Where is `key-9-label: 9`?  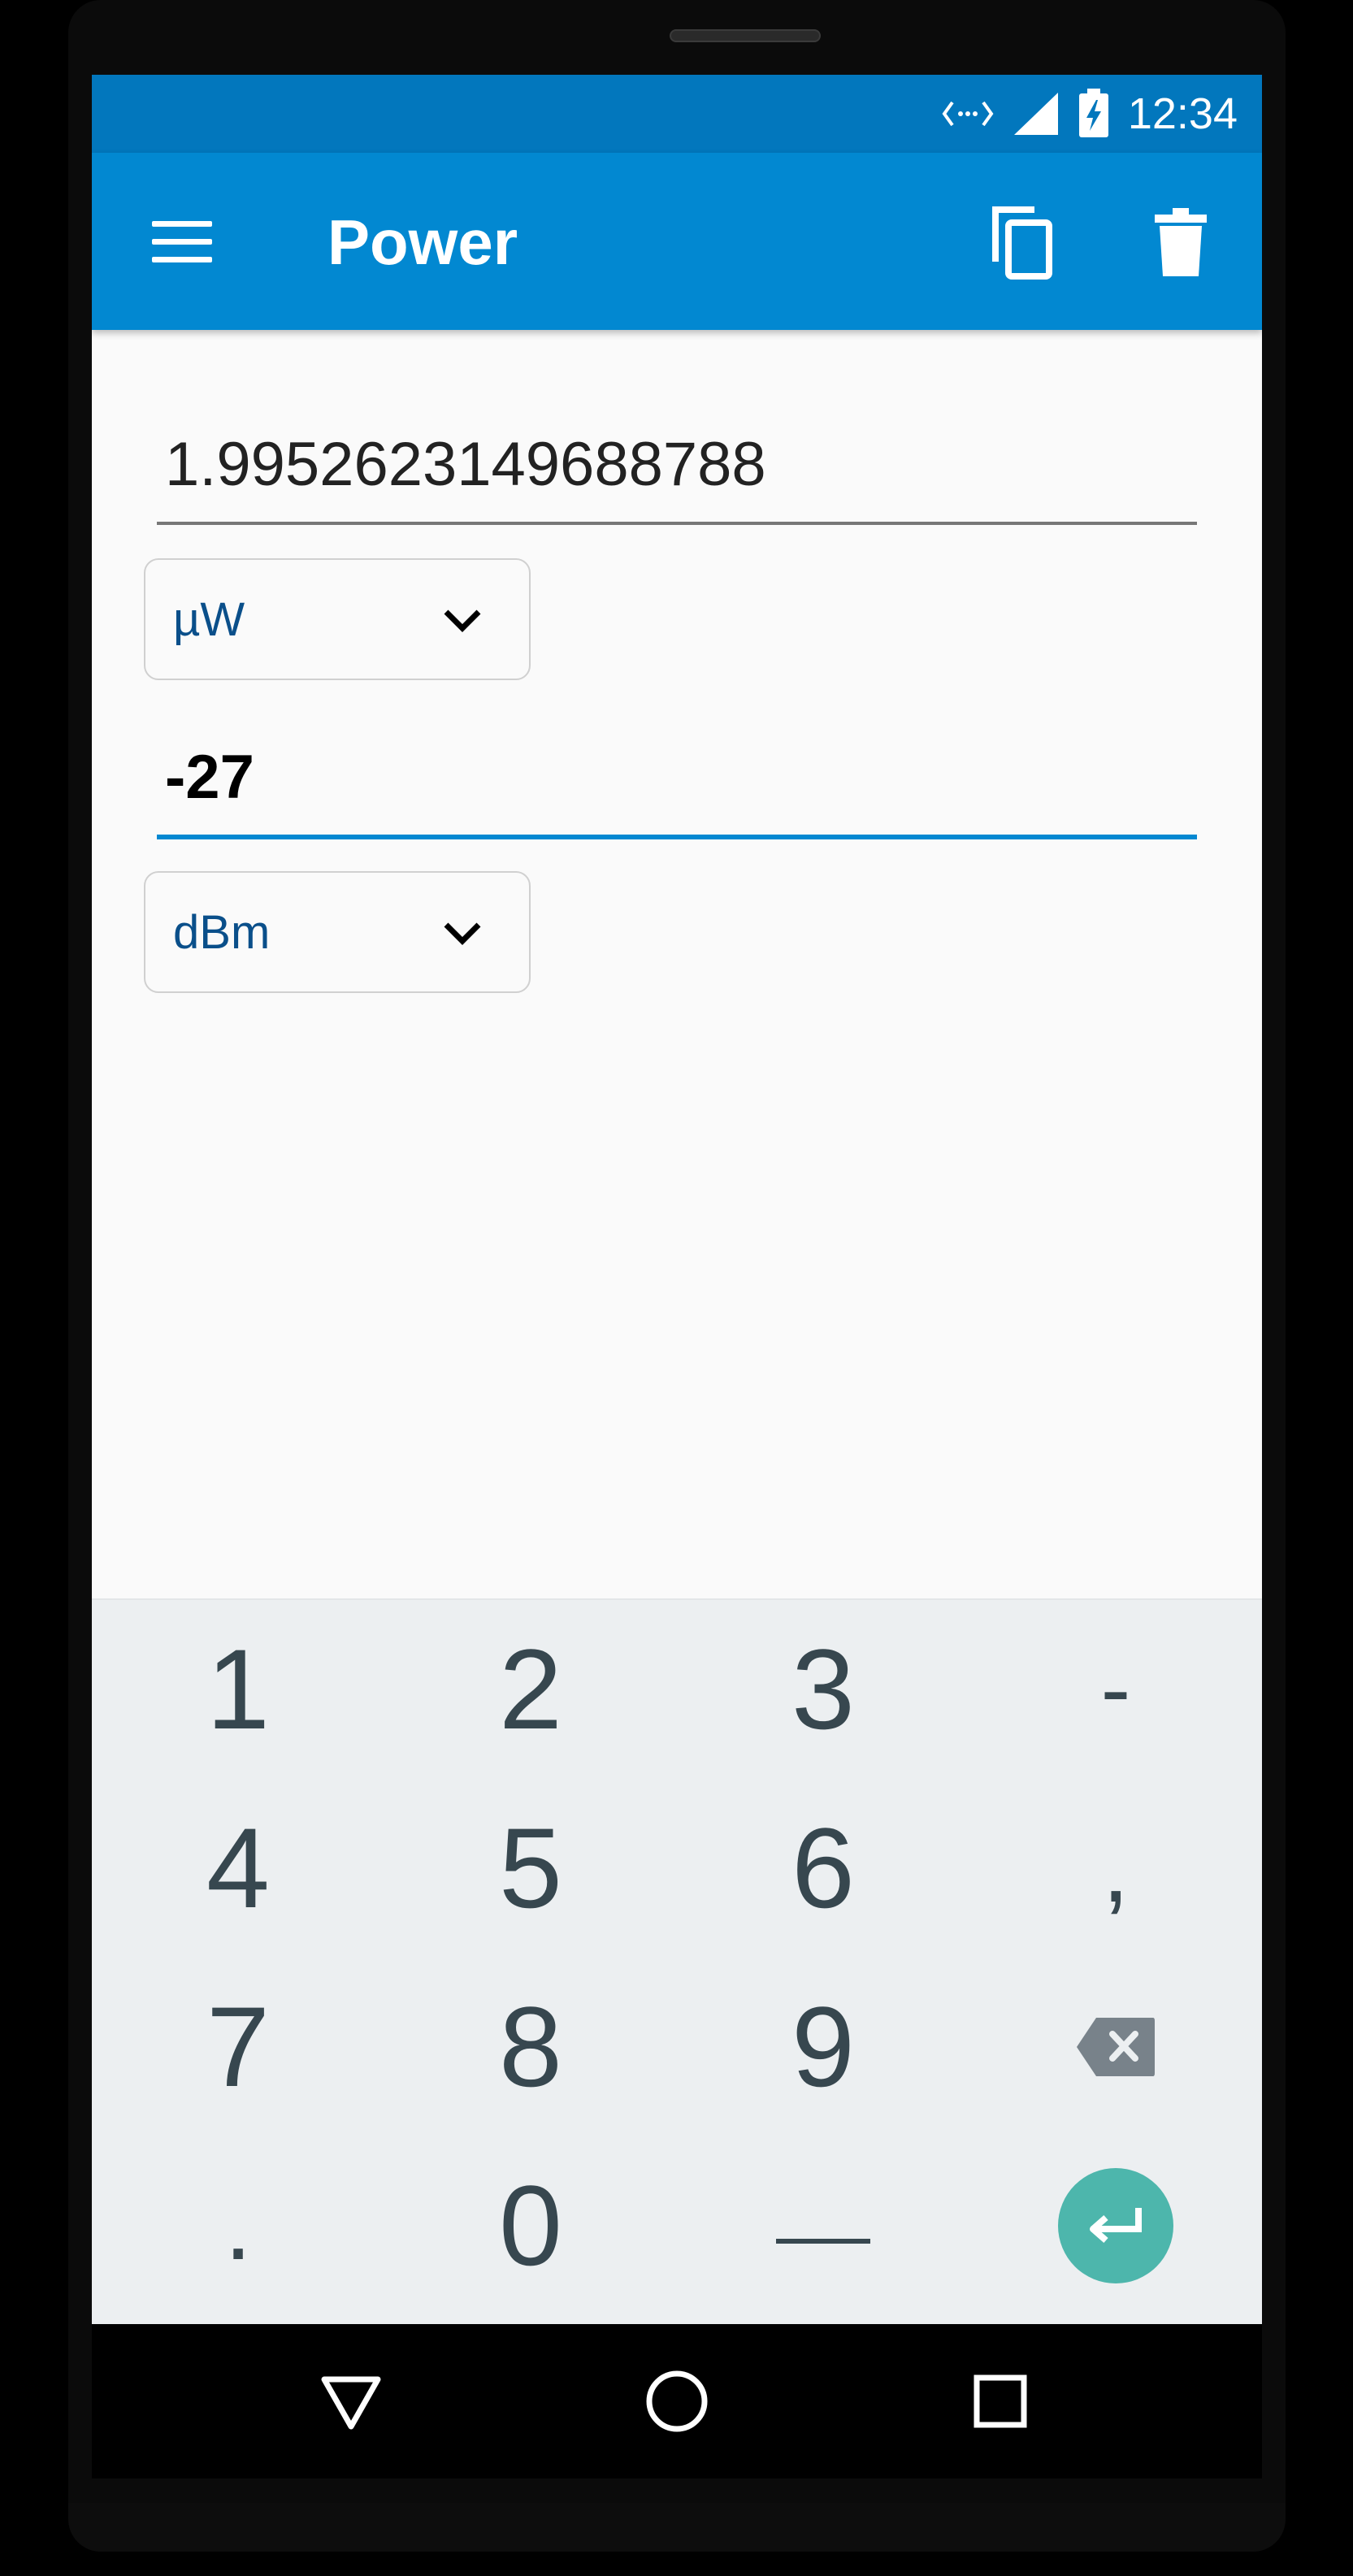
key-9-label: 9 is located at coordinates (823, 2046).